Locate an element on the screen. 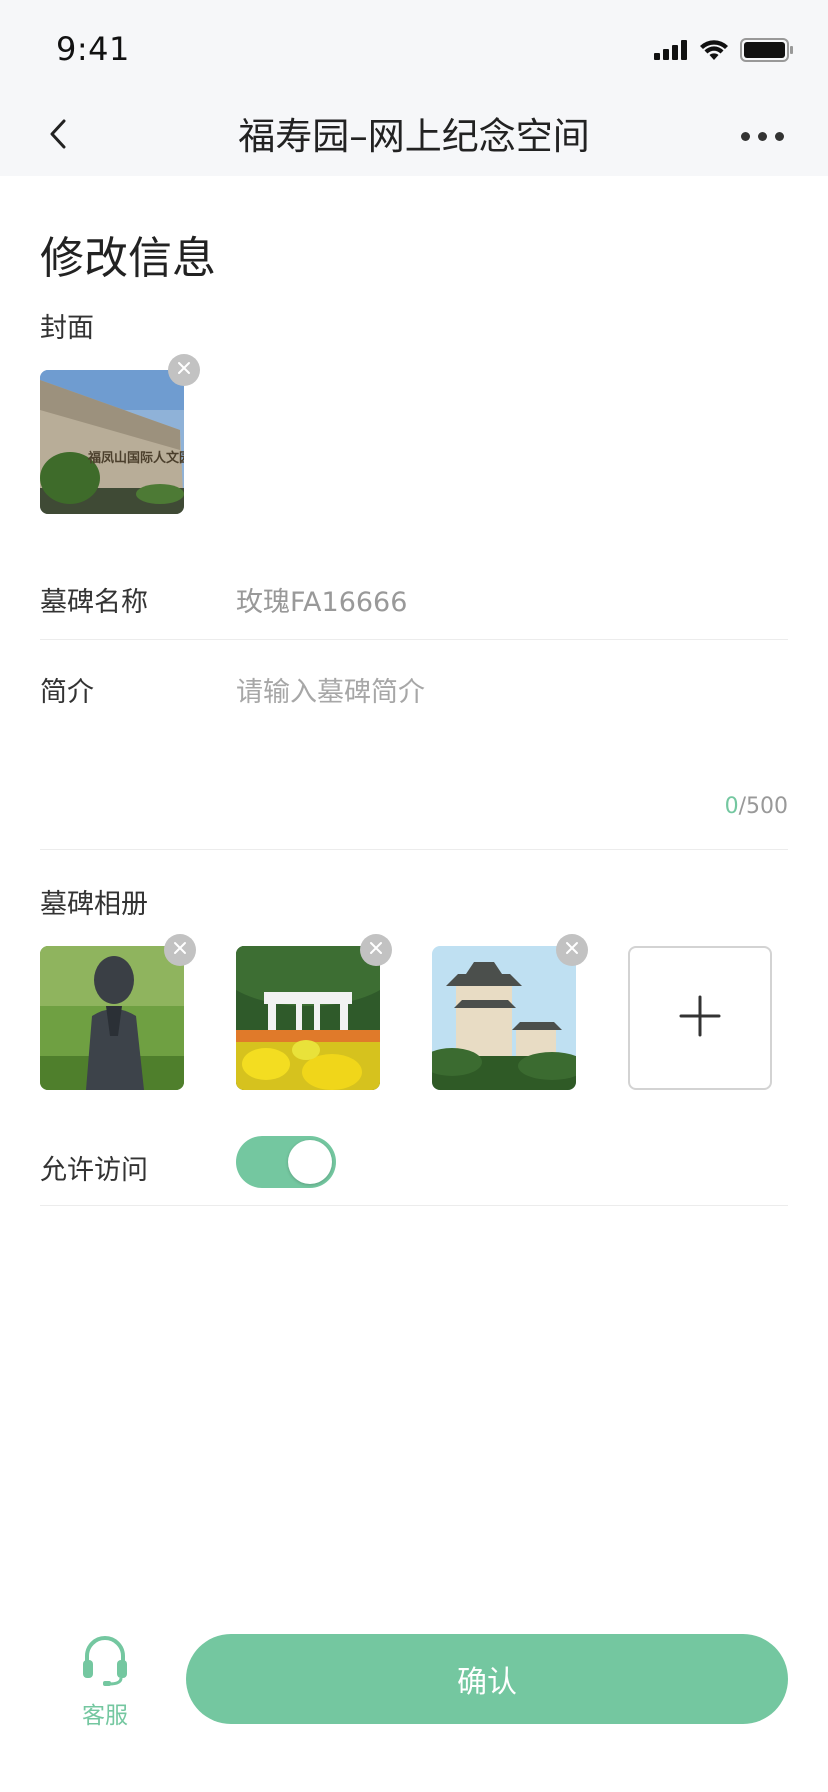 This screenshot has height=1792, width=828. intro-counter: 0/500 is located at coordinates (756, 806).